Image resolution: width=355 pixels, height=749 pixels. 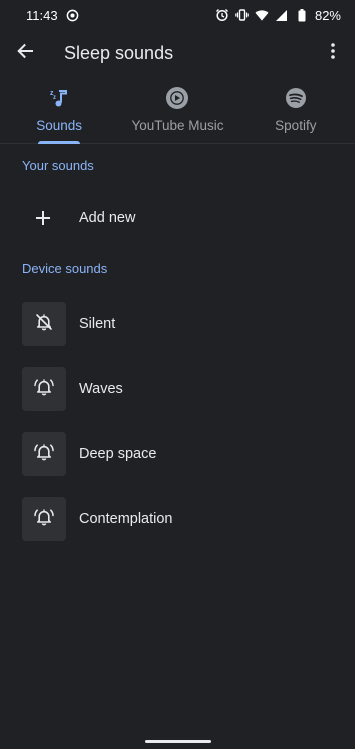 I want to click on spotify-icon, so click(x=296, y=98).